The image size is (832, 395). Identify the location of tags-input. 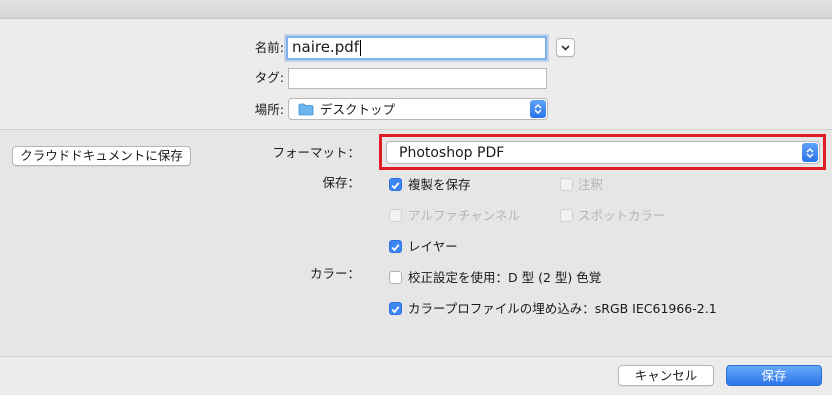
(417, 78).